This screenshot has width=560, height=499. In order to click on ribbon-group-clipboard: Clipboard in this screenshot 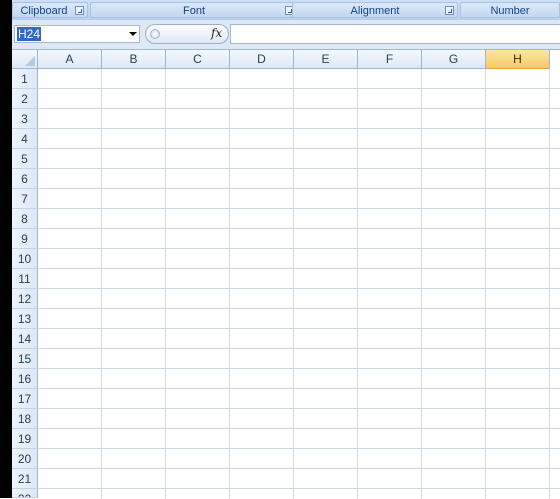, I will do `click(50, 10)`.